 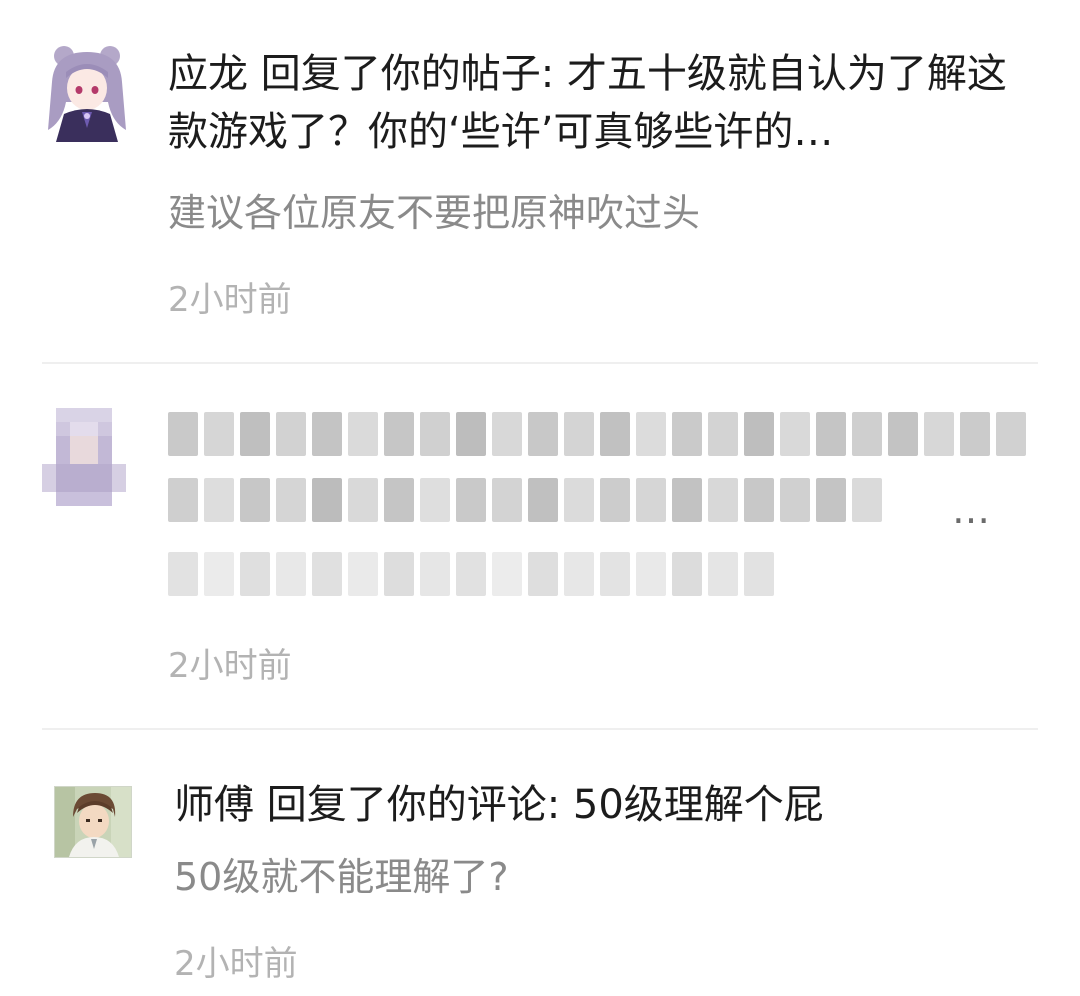 I want to click on censored-preview-line, so click(x=471, y=574).